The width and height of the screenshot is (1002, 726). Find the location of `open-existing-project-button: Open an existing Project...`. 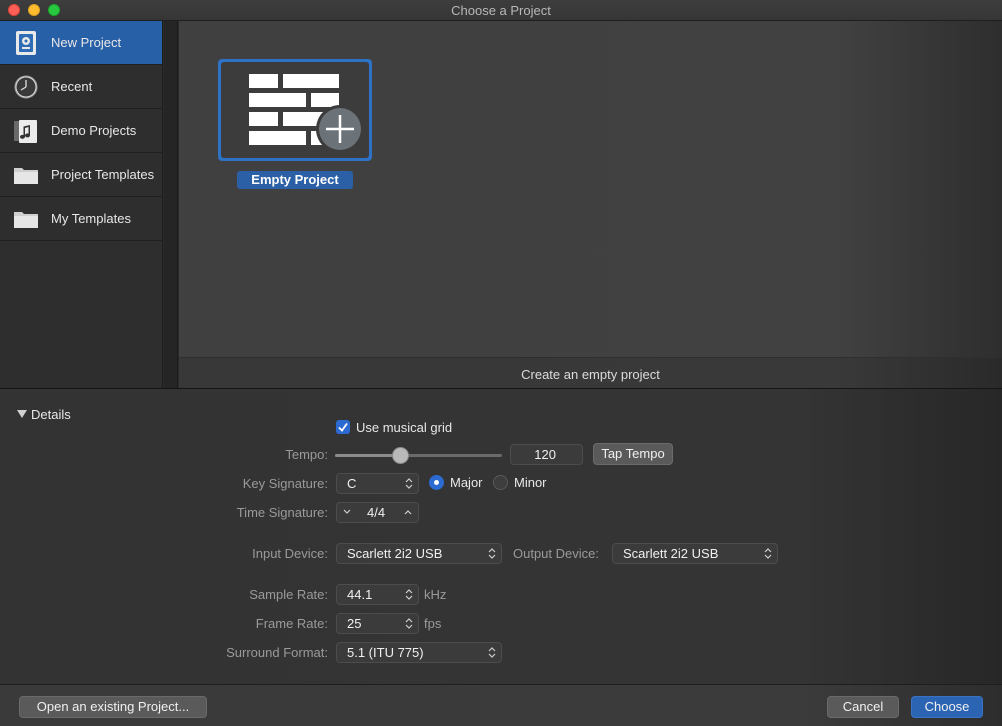

open-existing-project-button: Open an existing Project... is located at coordinates (113, 707).